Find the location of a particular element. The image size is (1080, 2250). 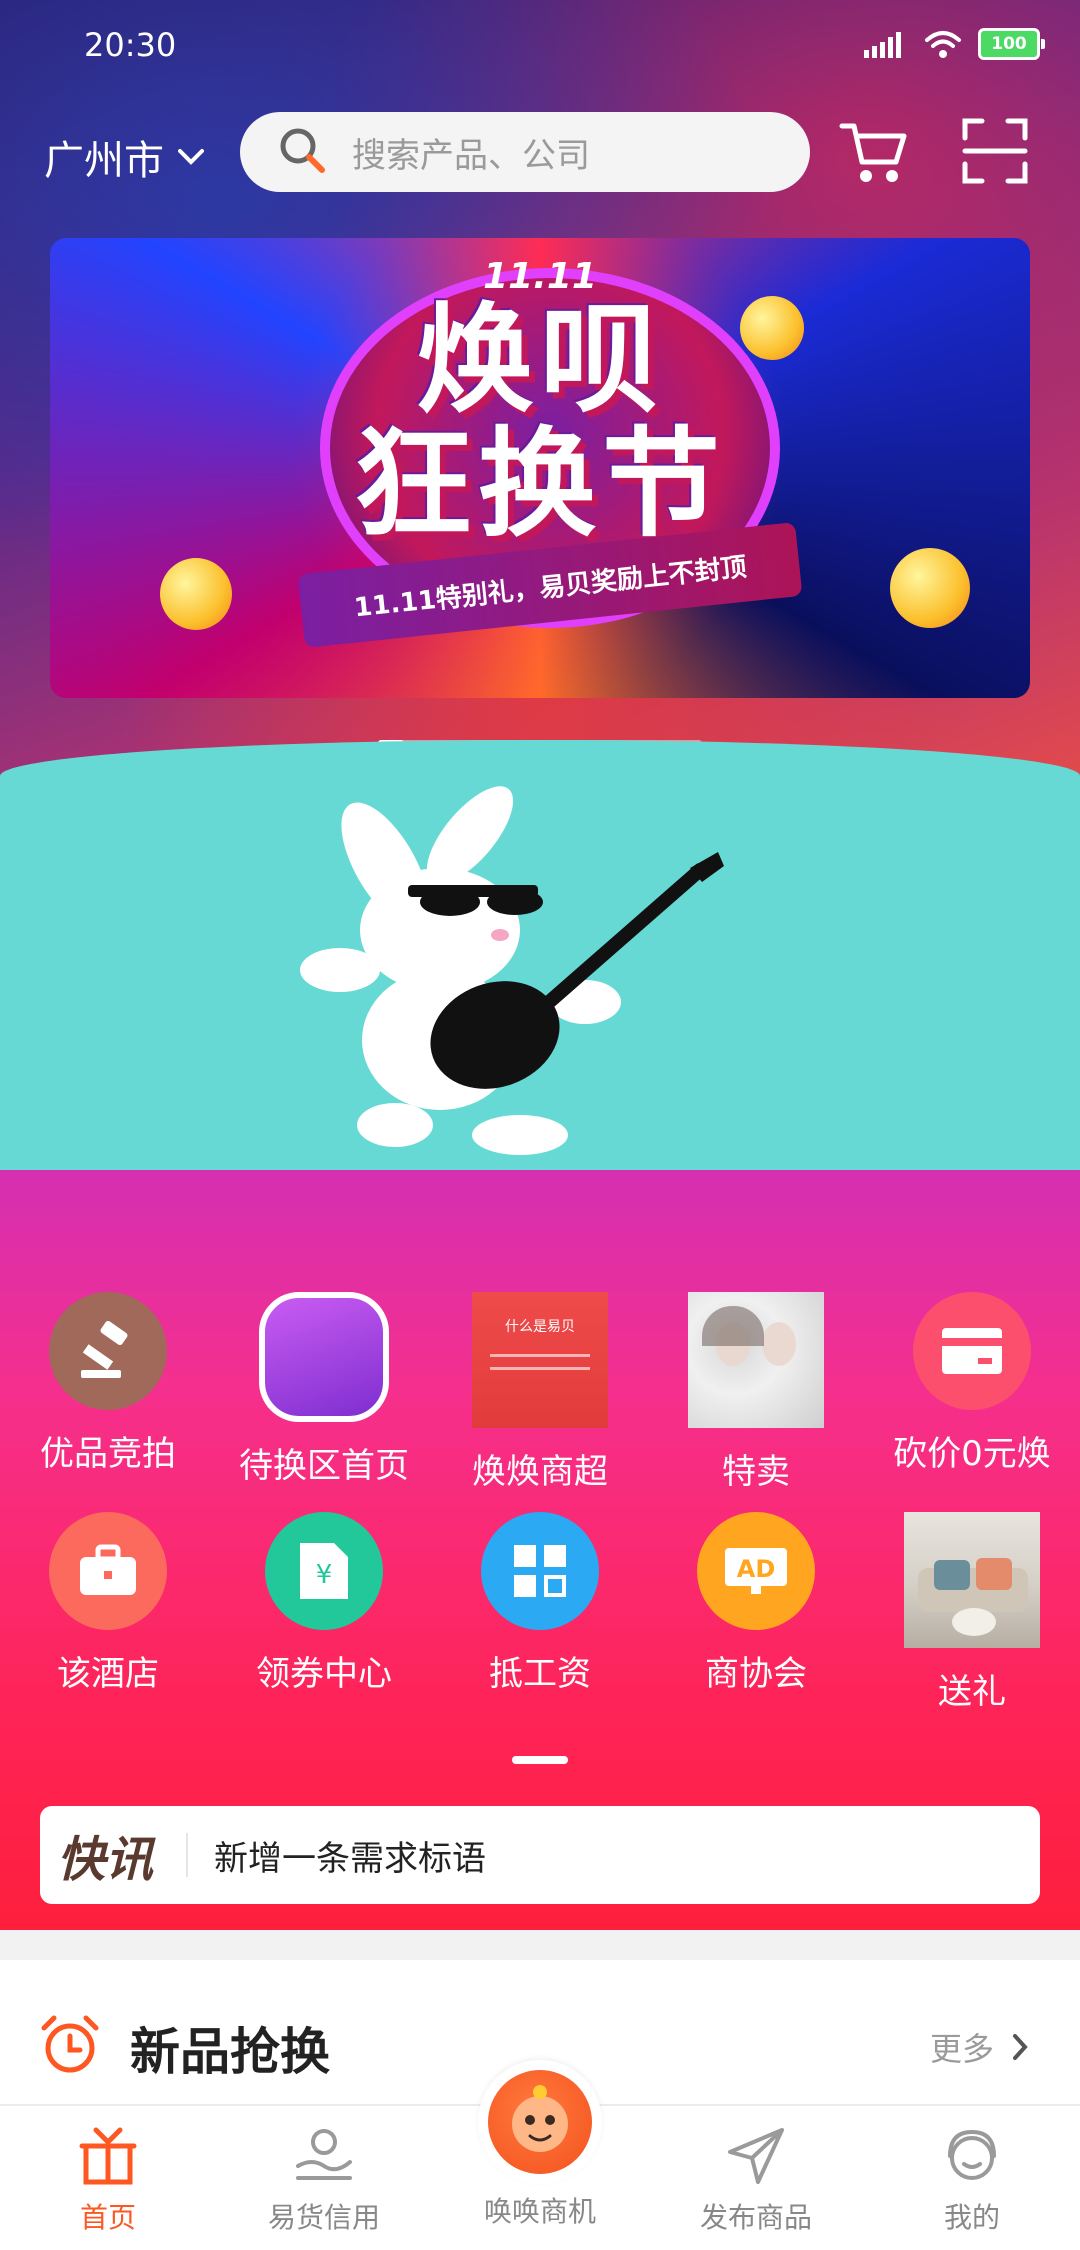

banner-title: 焕呗 狂换节 is located at coordinates (540, 422).